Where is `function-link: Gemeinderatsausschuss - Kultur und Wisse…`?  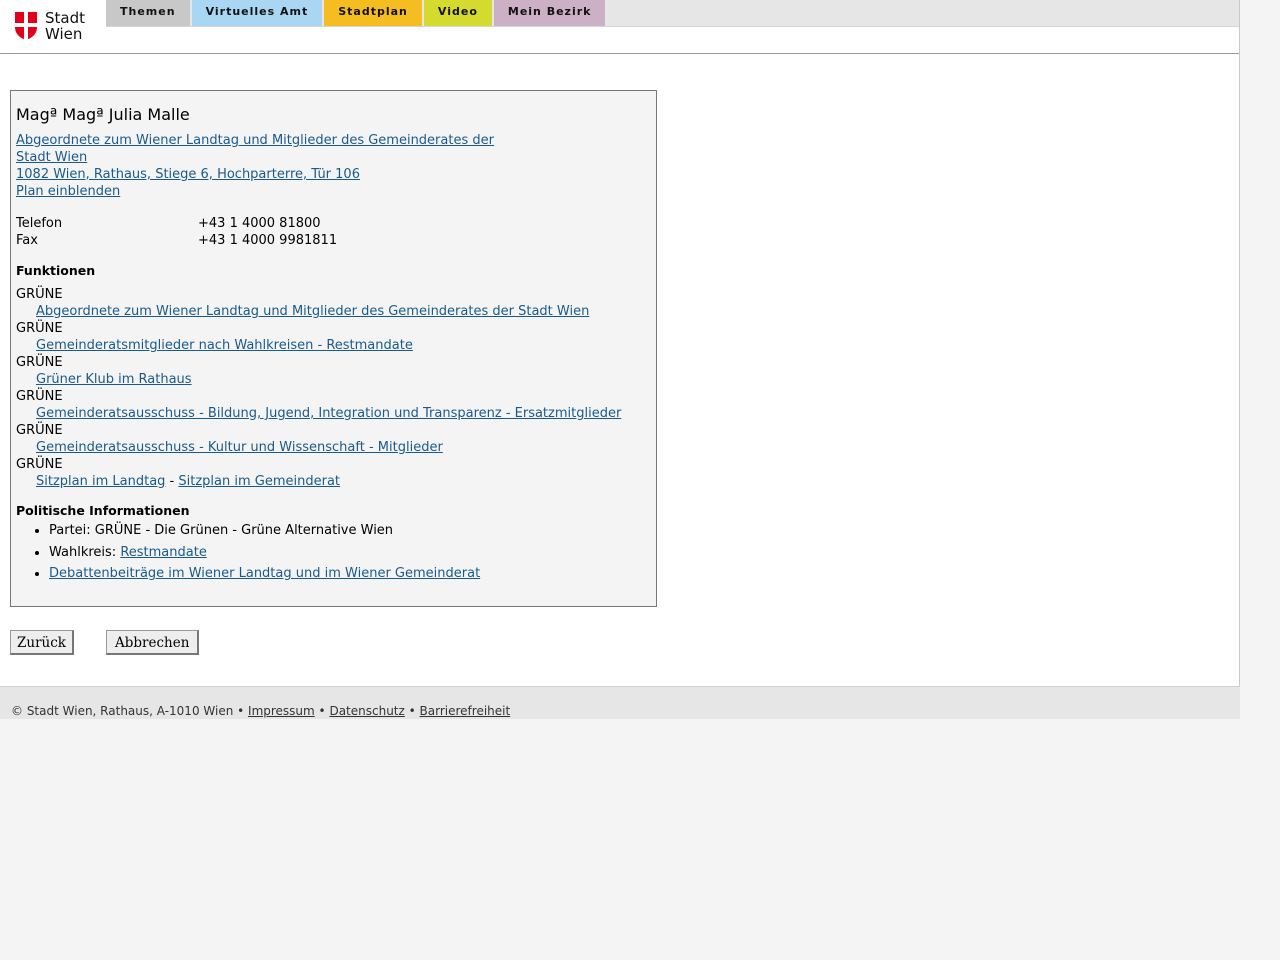
function-link: Gemeinderatsausschuss - Kultur und Wisse… is located at coordinates (239, 447).